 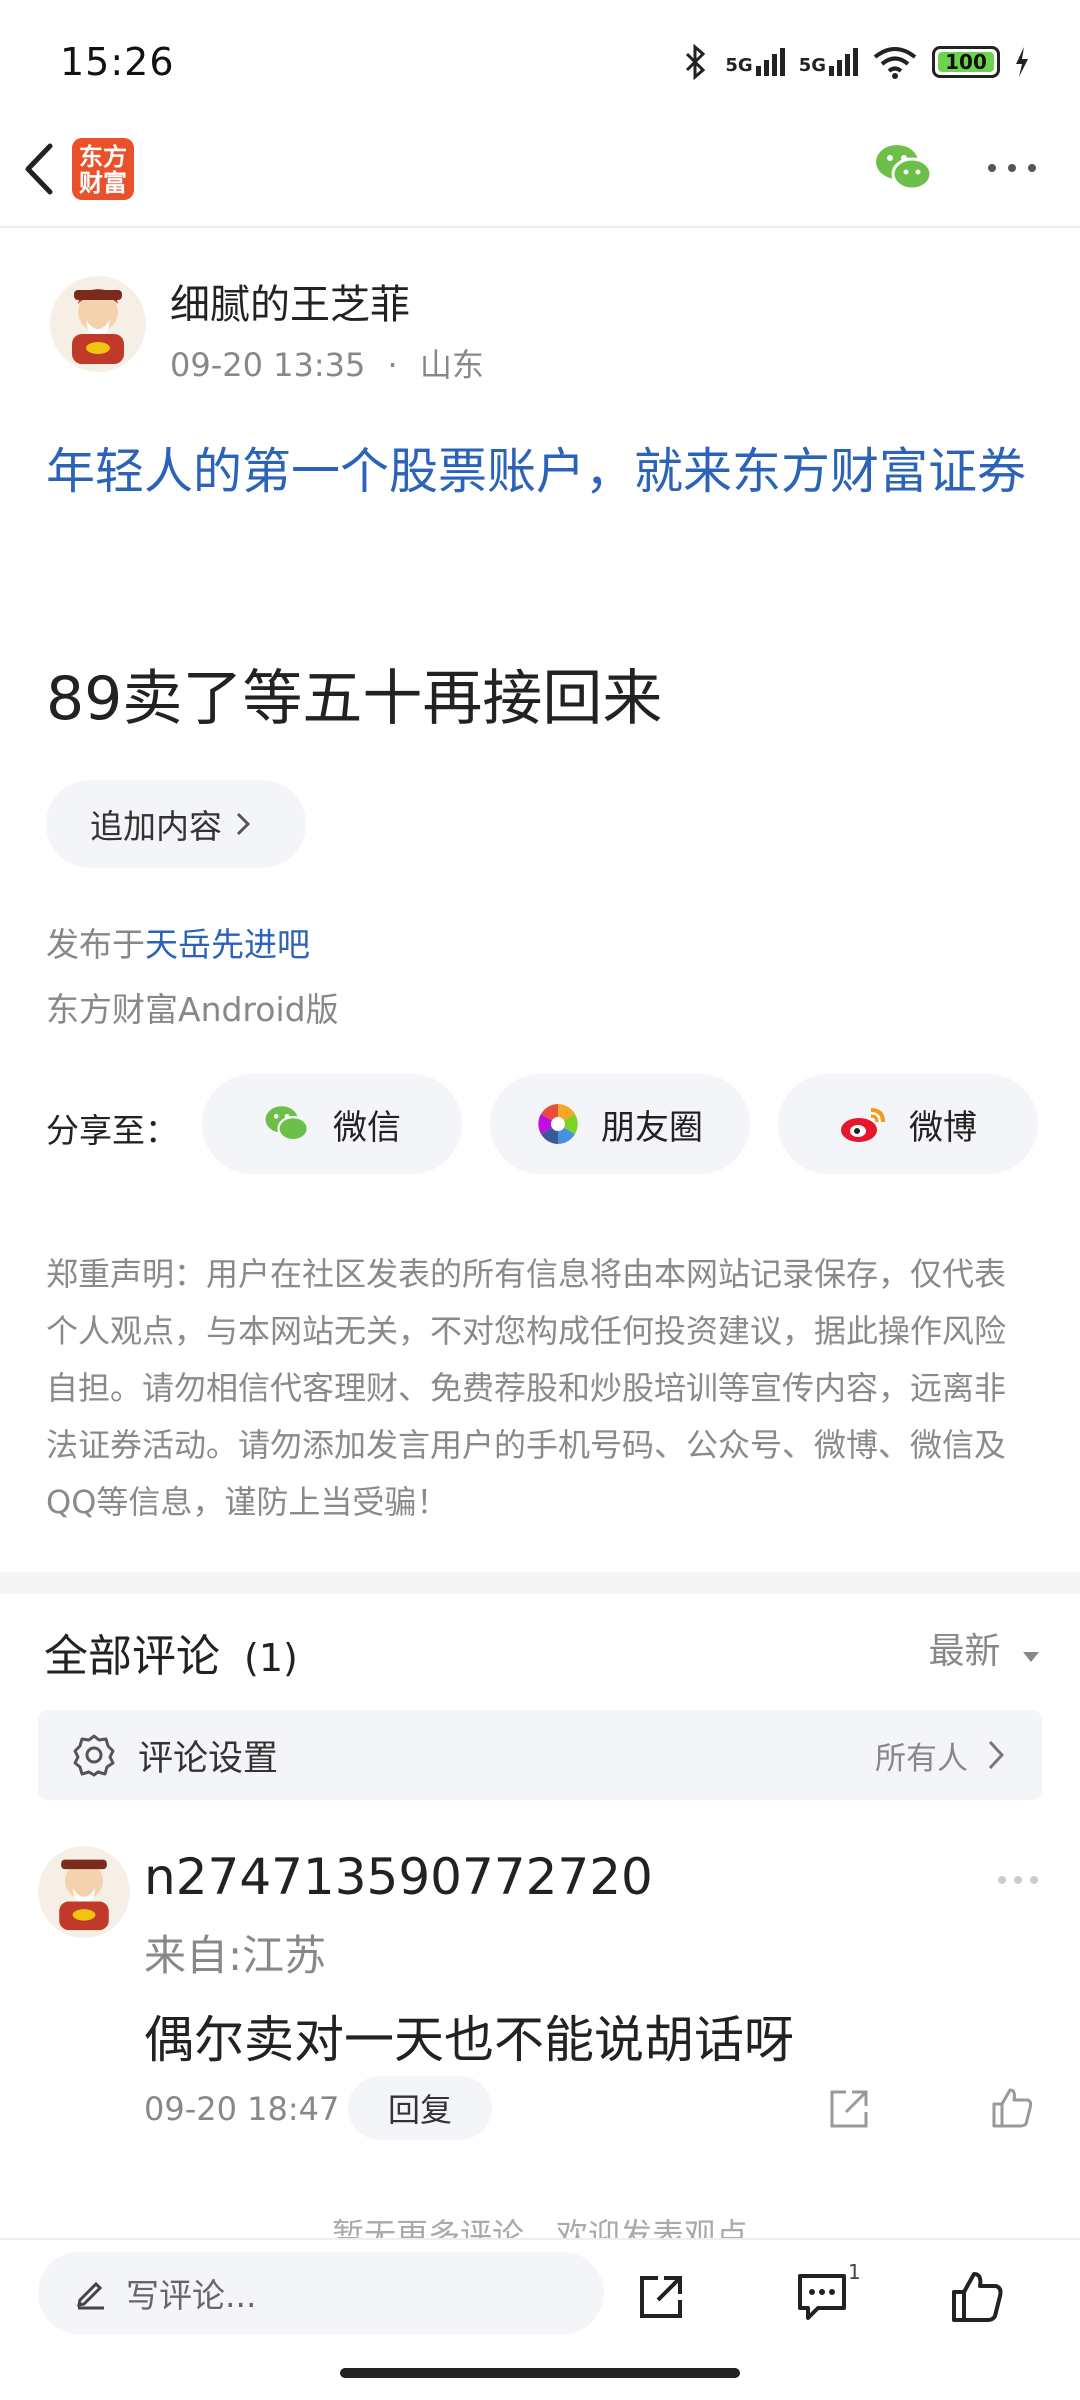 I want to click on forum-link: 天岳先进吧, so click(x=227, y=944).